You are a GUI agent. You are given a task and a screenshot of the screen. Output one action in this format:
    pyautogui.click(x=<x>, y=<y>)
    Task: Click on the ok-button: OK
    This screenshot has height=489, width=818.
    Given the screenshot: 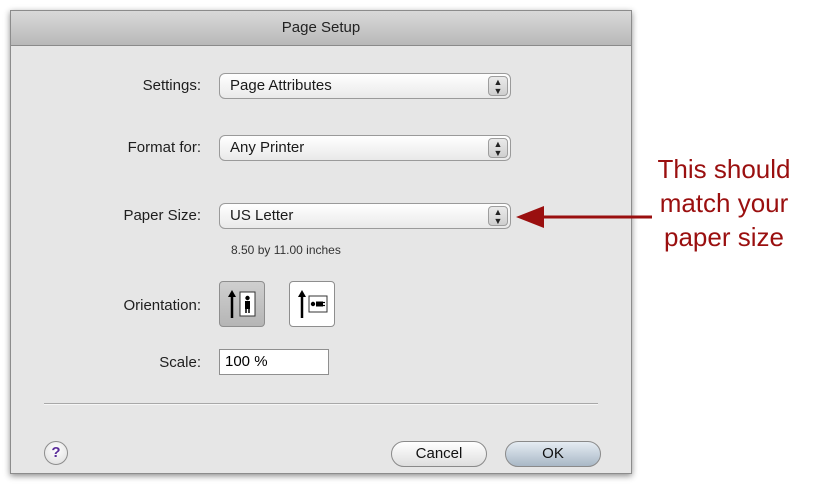 What is the action you would take?
    pyautogui.click(x=553, y=454)
    